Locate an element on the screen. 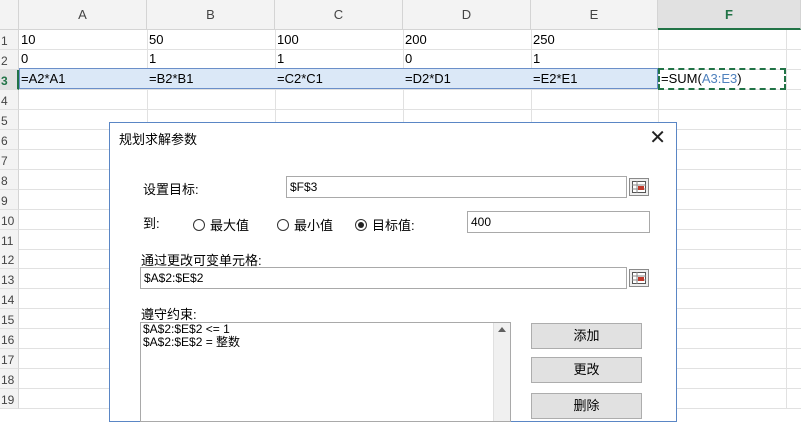 Image resolution: width=801 pixels, height=422 pixels. radio-value-of-label: 目标值: is located at coordinates (393, 225).